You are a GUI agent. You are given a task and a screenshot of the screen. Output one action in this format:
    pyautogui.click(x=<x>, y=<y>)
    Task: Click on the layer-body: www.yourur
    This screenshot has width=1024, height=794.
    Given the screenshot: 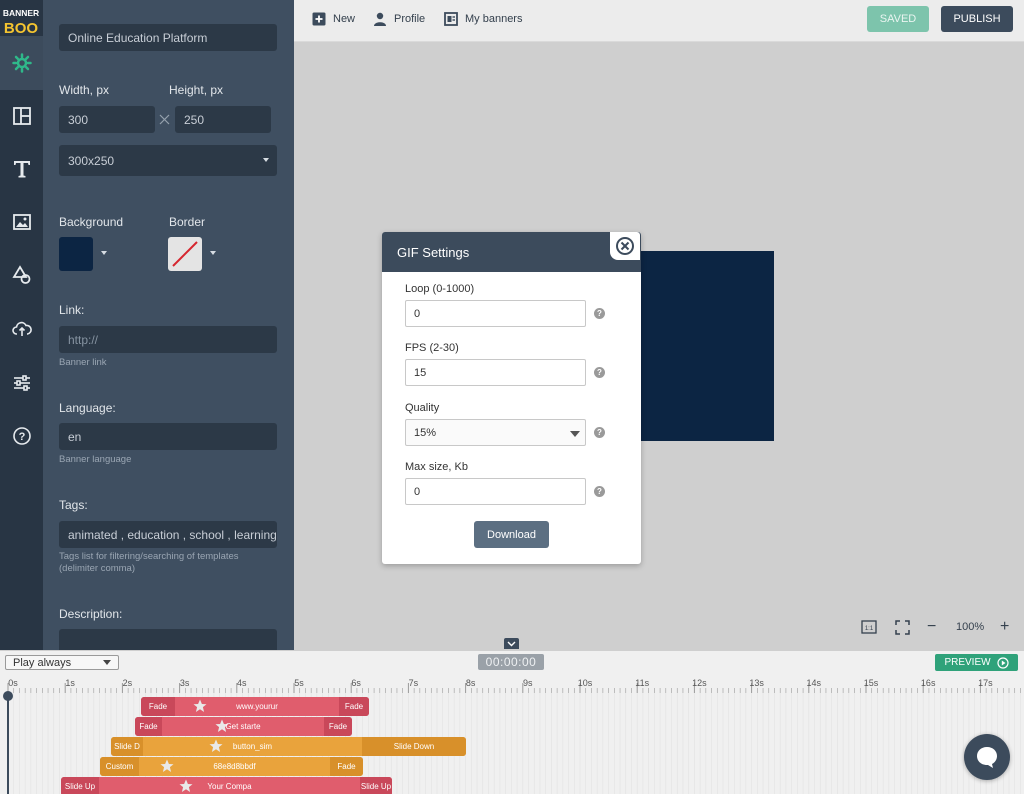 What is the action you would take?
    pyautogui.click(x=257, y=706)
    